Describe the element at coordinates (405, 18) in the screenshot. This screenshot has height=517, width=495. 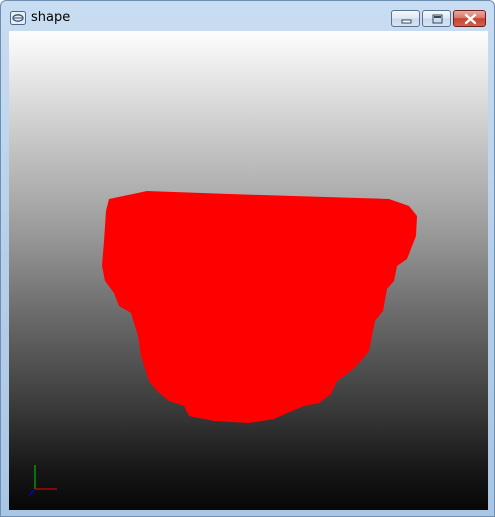
I see `minimize-button` at that location.